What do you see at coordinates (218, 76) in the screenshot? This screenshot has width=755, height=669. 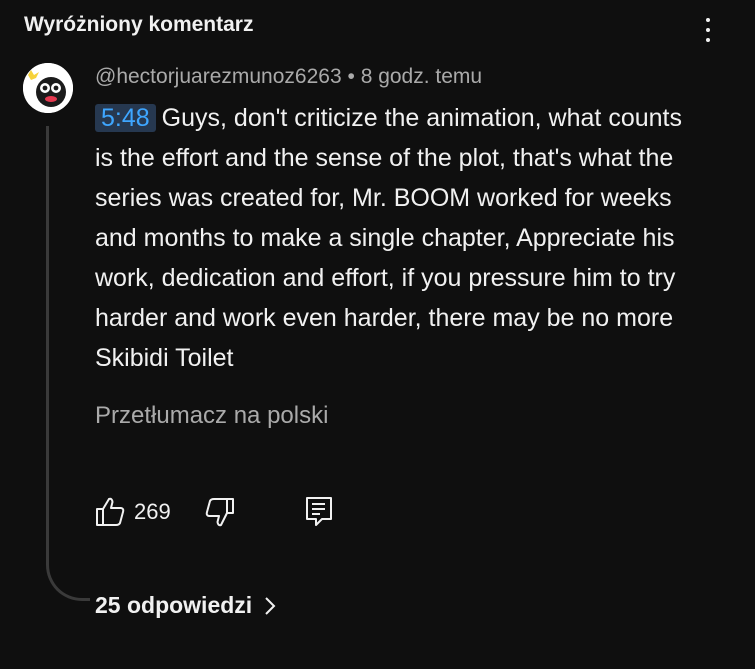 I see `comment-author: @hectorjuarezmunoz6263` at bounding box center [218, 76].